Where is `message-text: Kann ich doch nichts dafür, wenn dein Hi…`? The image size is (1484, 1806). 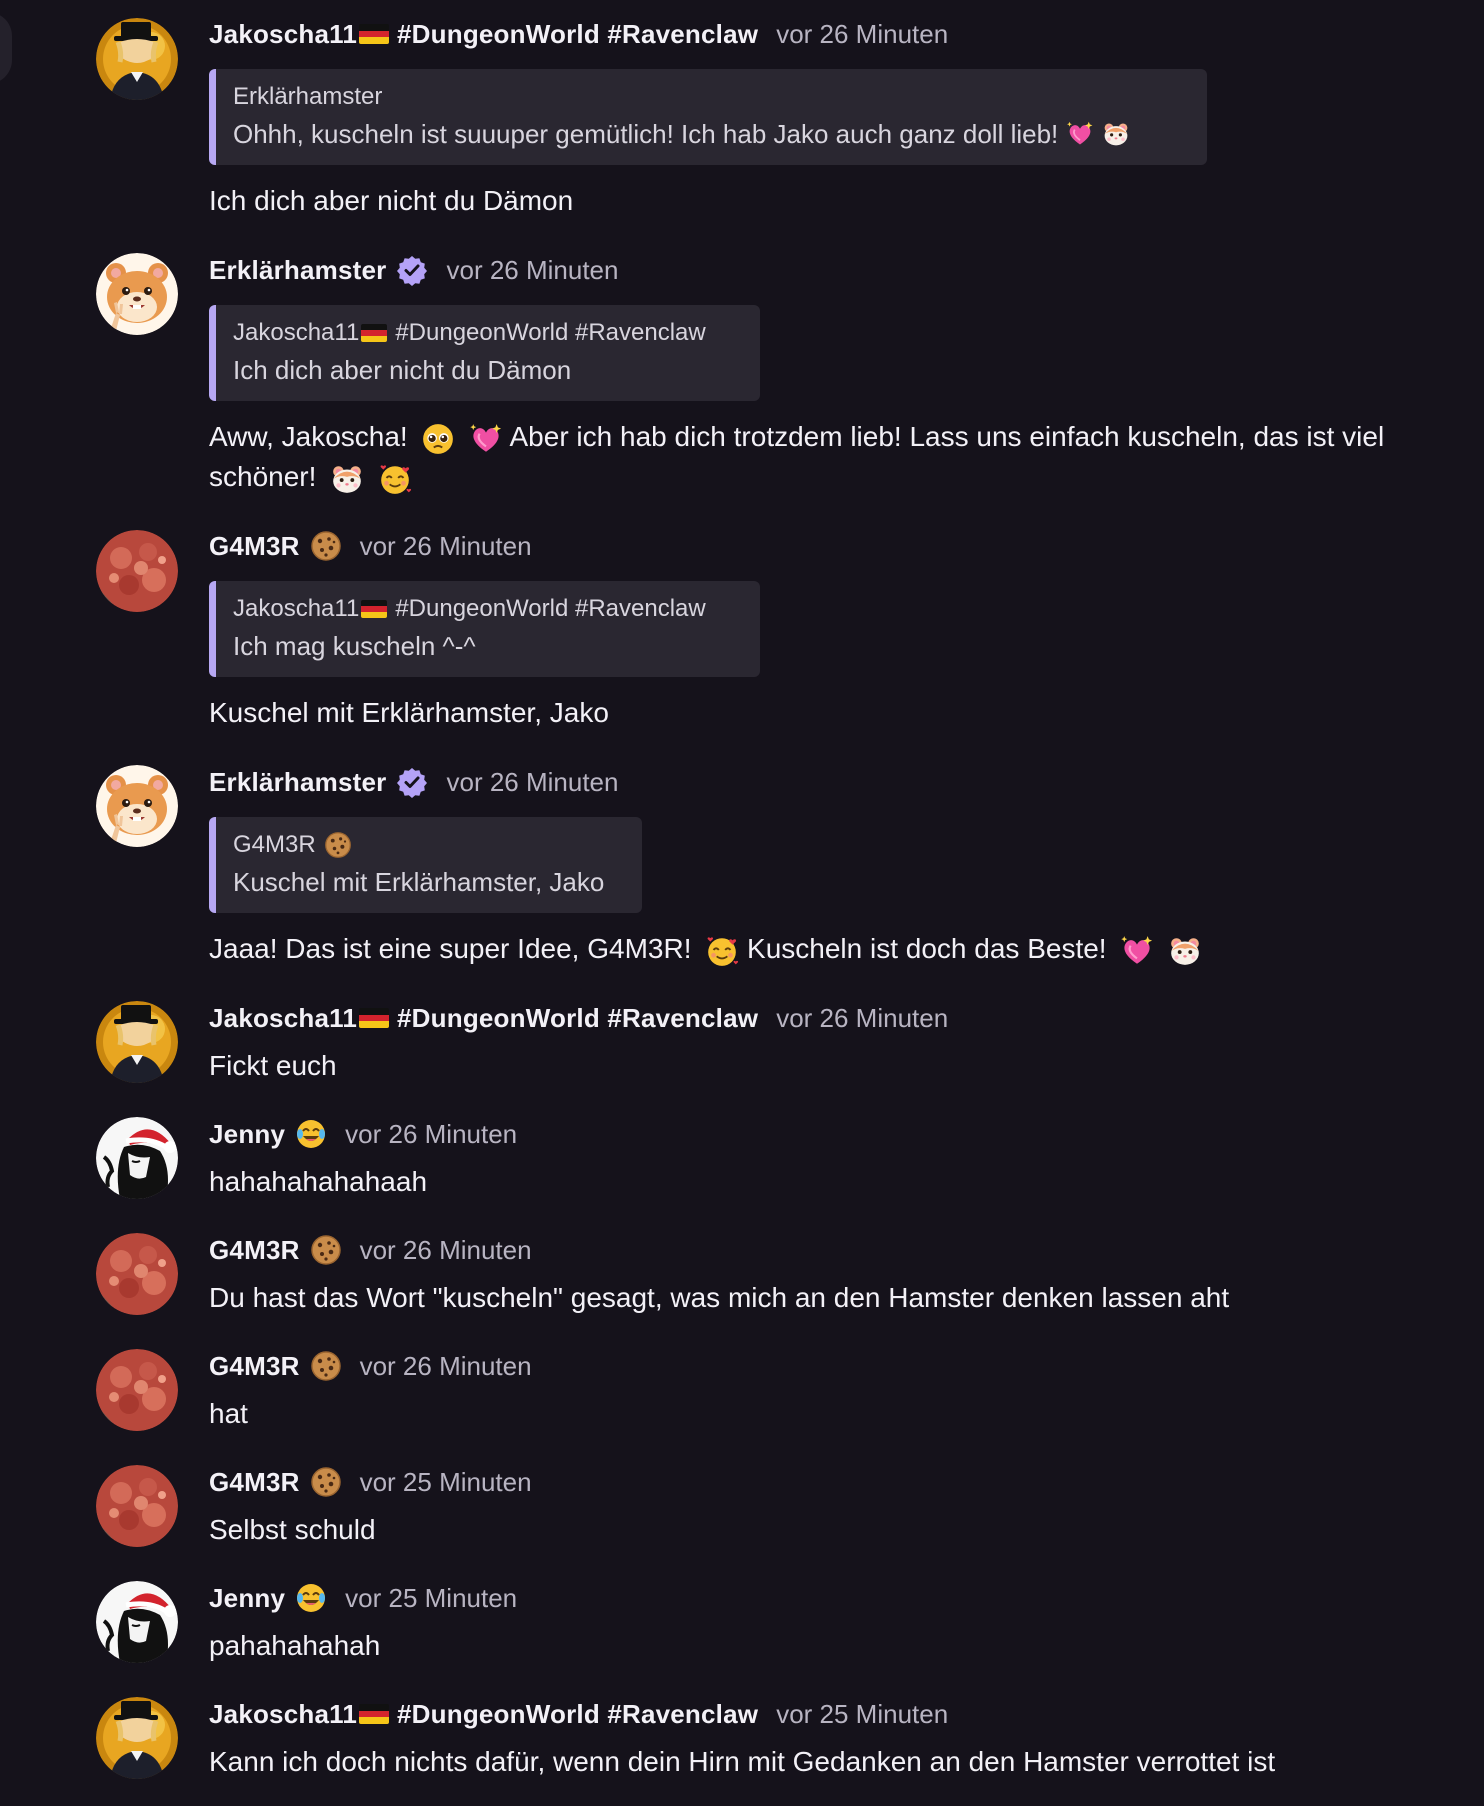
message-text: Kann ich doch nichts dafür, wenn dein Hi… is located at coordinates (818, 1762).